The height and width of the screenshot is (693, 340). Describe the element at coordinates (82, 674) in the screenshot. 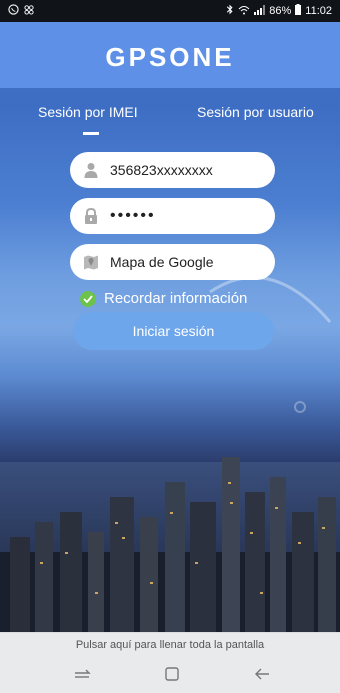

I see `recent-apps-icon` at that location.